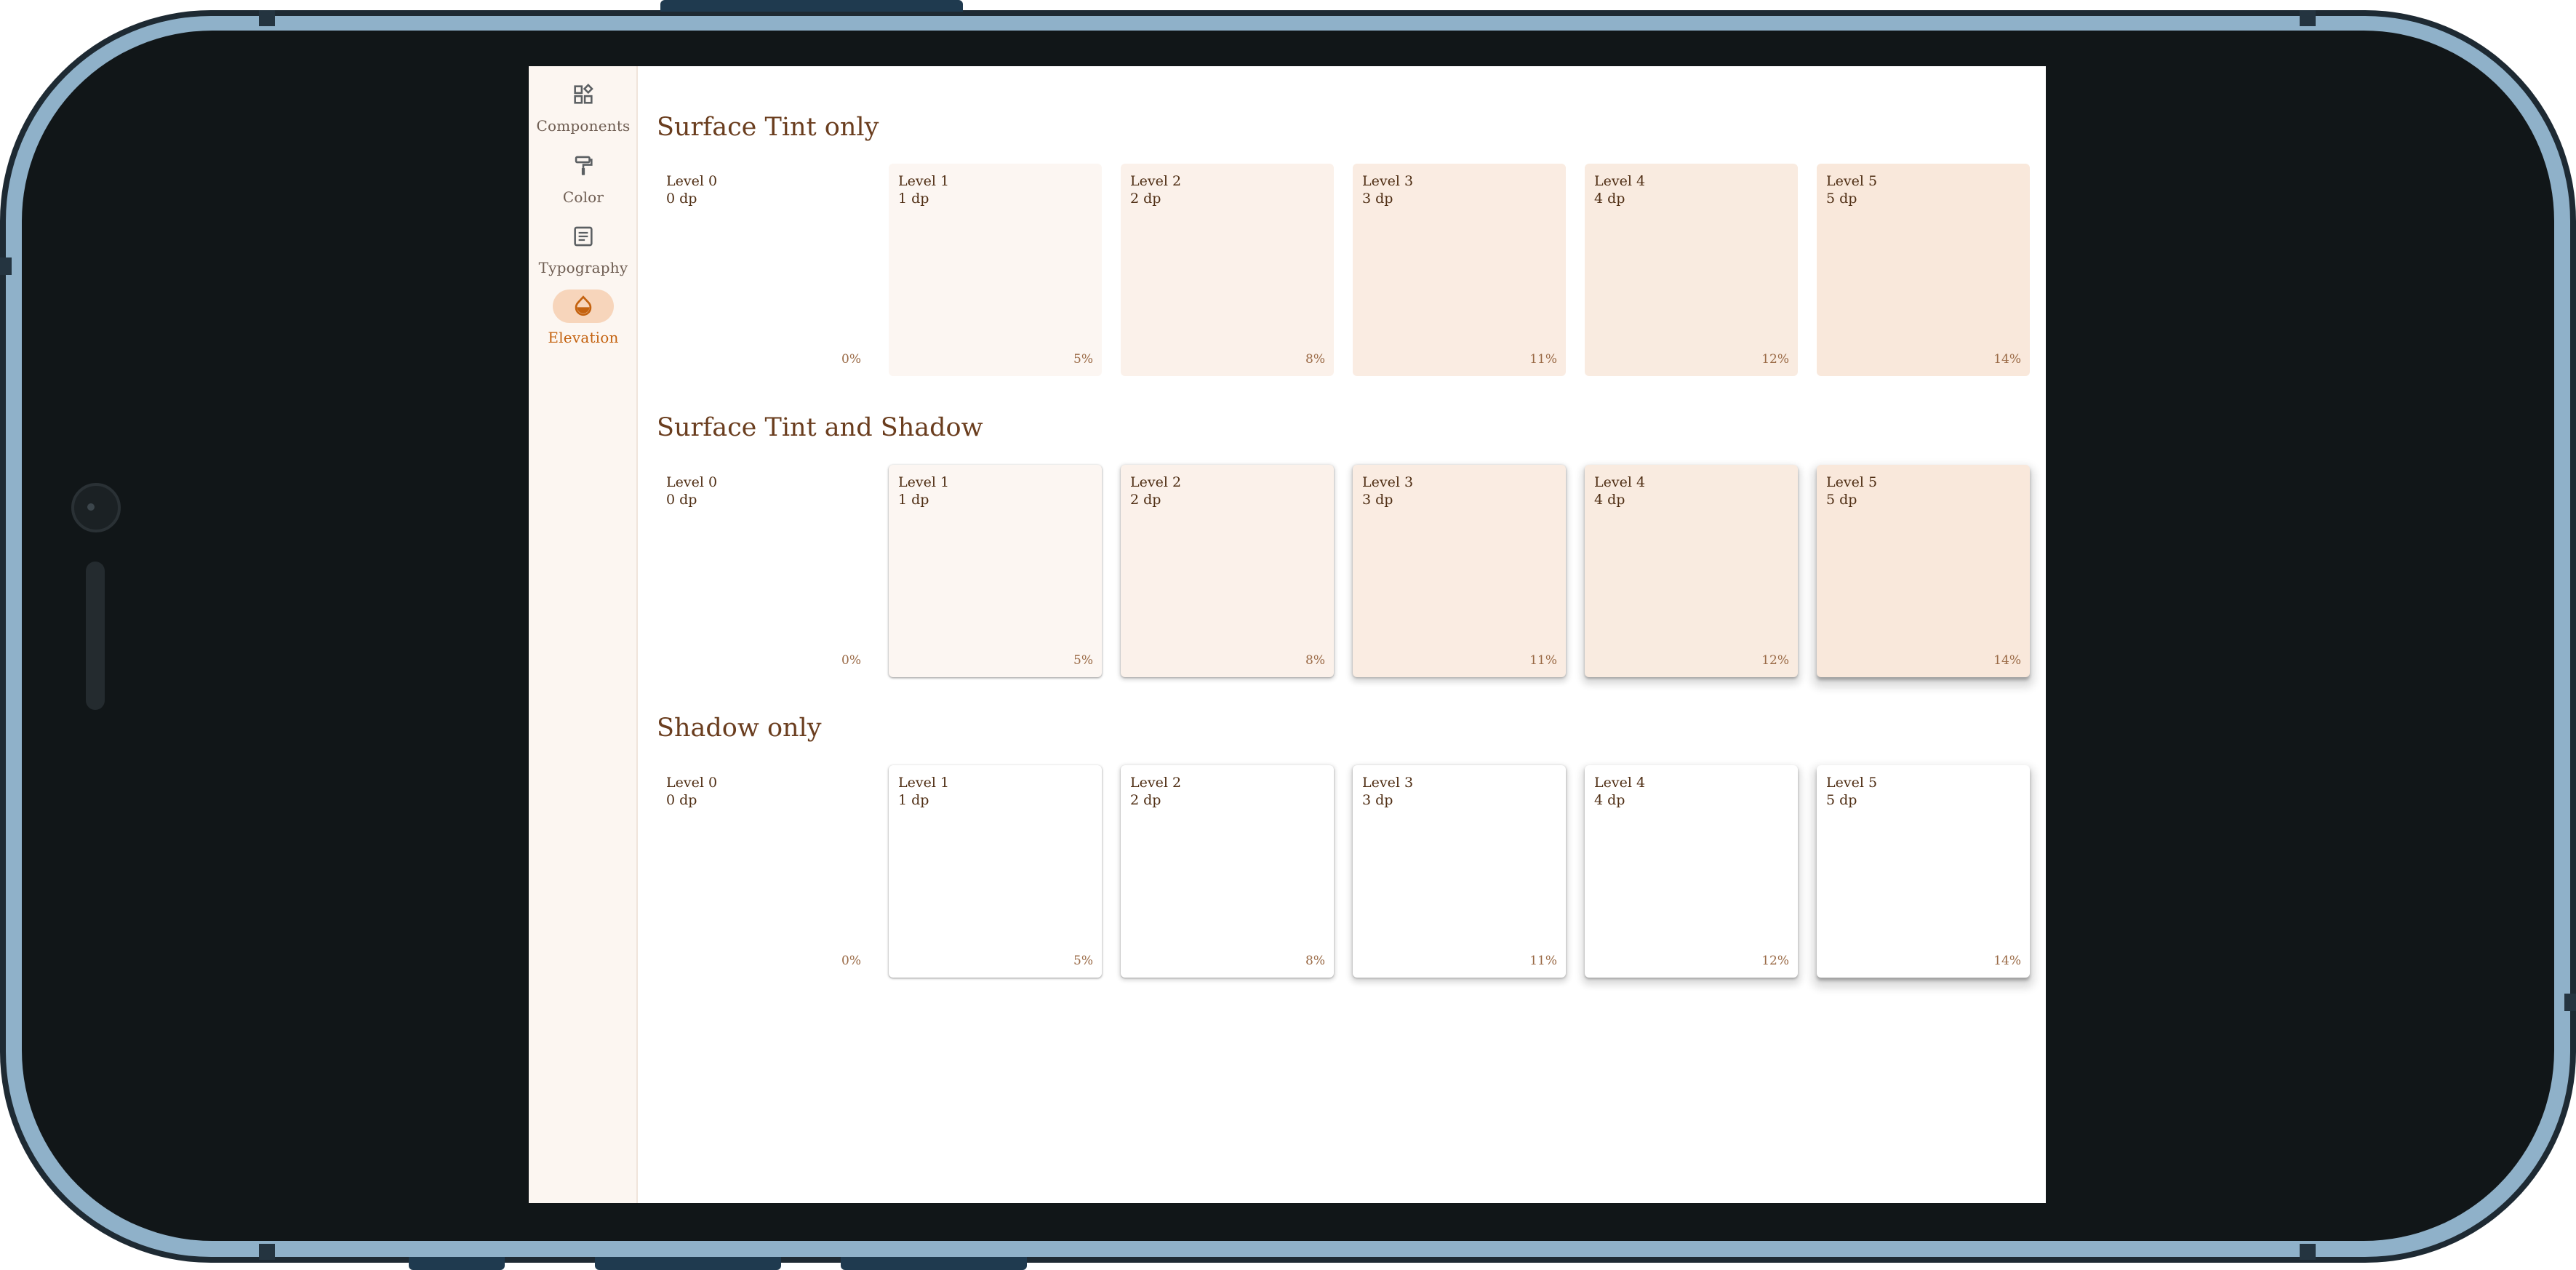 This screenshot has height=1270, width=2576. Describe the element at coordinates (583, 126) in the screenshot. I see `nav-label: Components` at that location.